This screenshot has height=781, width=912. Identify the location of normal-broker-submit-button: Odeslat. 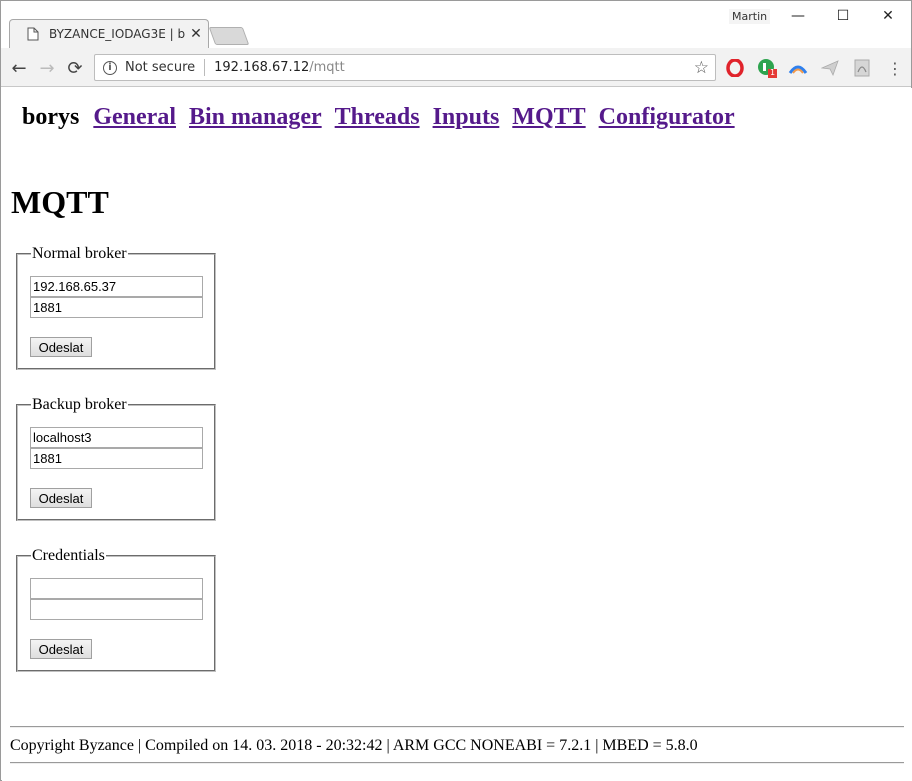
(61, 347).